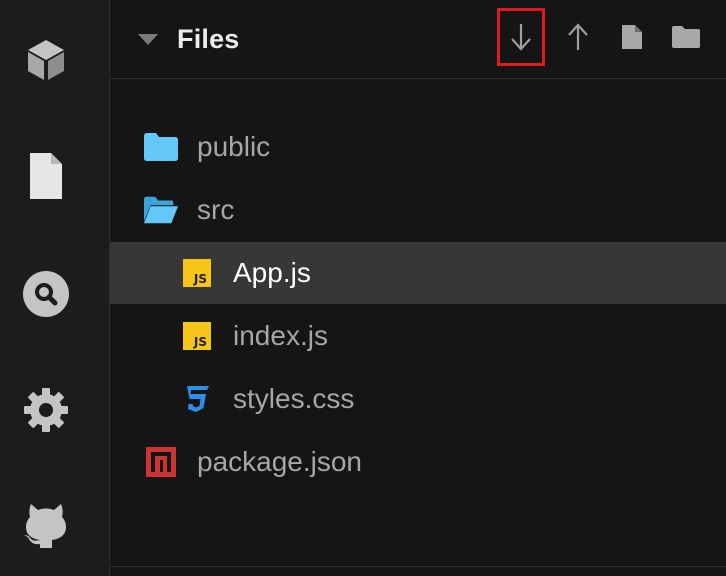 The width and height of the screenshot is (726, 576). I want to click on tree-item-public: public, so click(418, 147).